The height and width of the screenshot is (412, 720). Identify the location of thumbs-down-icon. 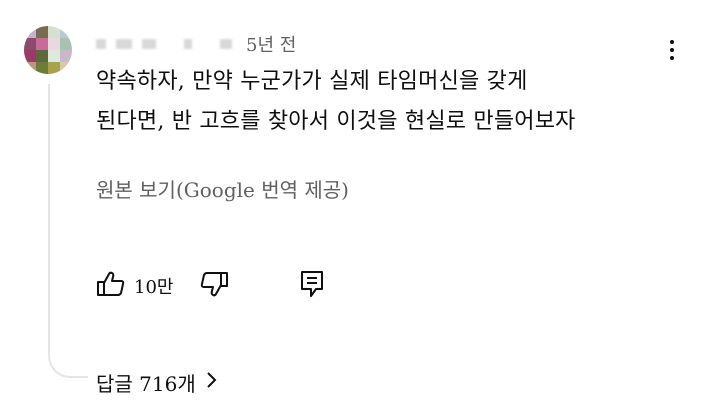
(214, 286).